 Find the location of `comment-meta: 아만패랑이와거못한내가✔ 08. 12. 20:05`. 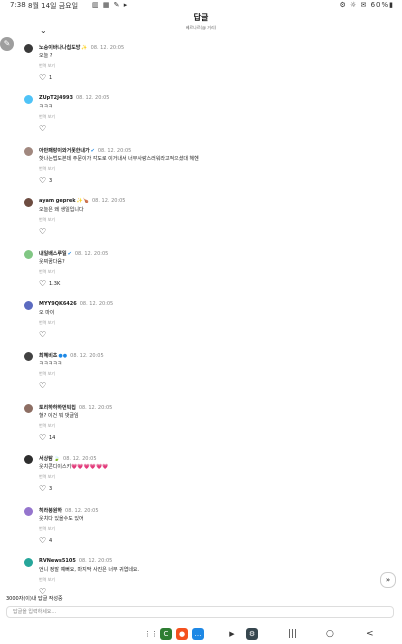

comment-meta: 아만패랑이와거못한내가✔ 08. 12. 20:05 is located at coordinates (85, 150).